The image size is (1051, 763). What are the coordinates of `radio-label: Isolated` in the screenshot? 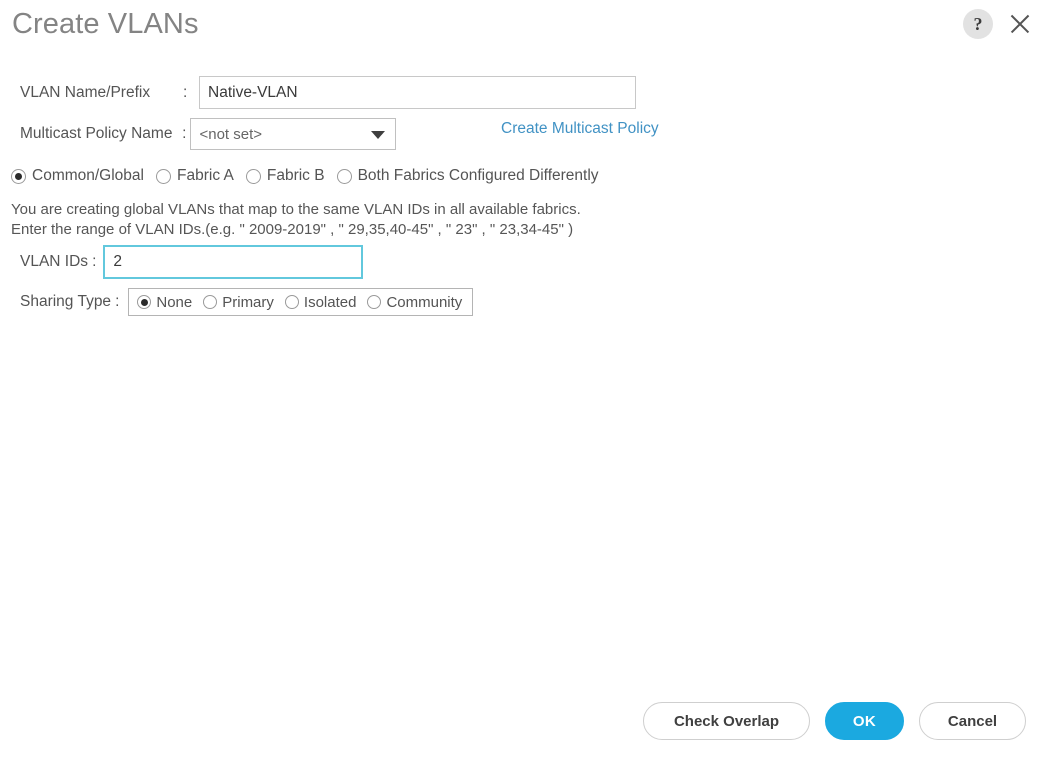 It's located at (330, 302).